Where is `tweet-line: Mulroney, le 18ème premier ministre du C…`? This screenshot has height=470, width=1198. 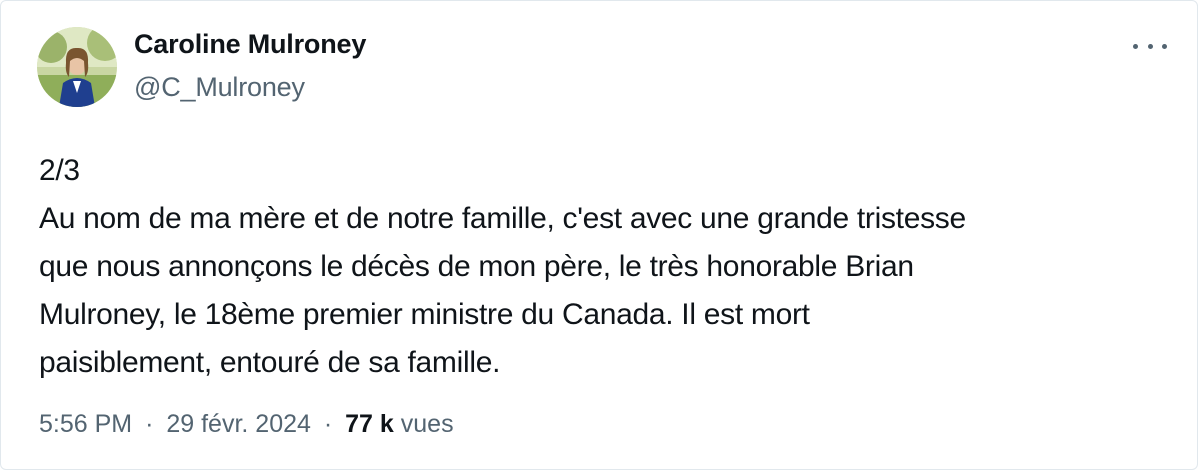 tweet-line: Mulroney, le 18ème premier ministre du C… is located at coordinates (424, 314).